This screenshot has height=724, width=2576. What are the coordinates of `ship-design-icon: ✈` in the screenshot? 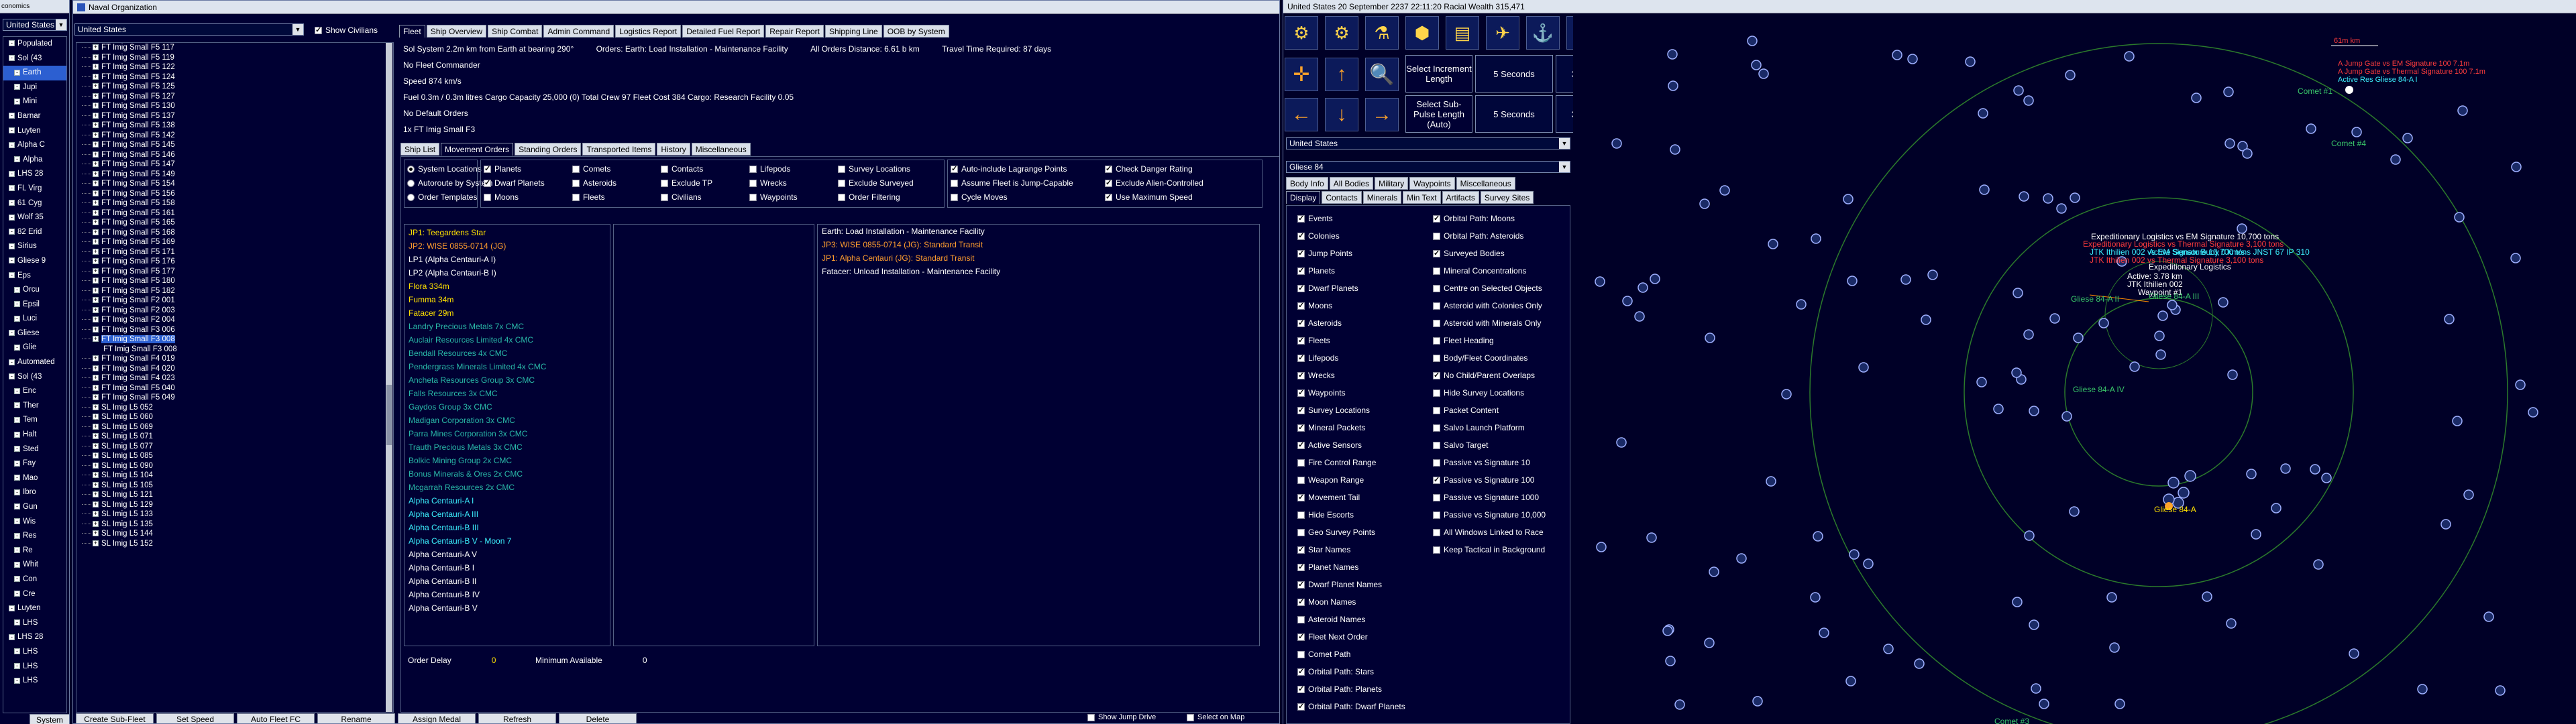 It's located at (1502, 33).